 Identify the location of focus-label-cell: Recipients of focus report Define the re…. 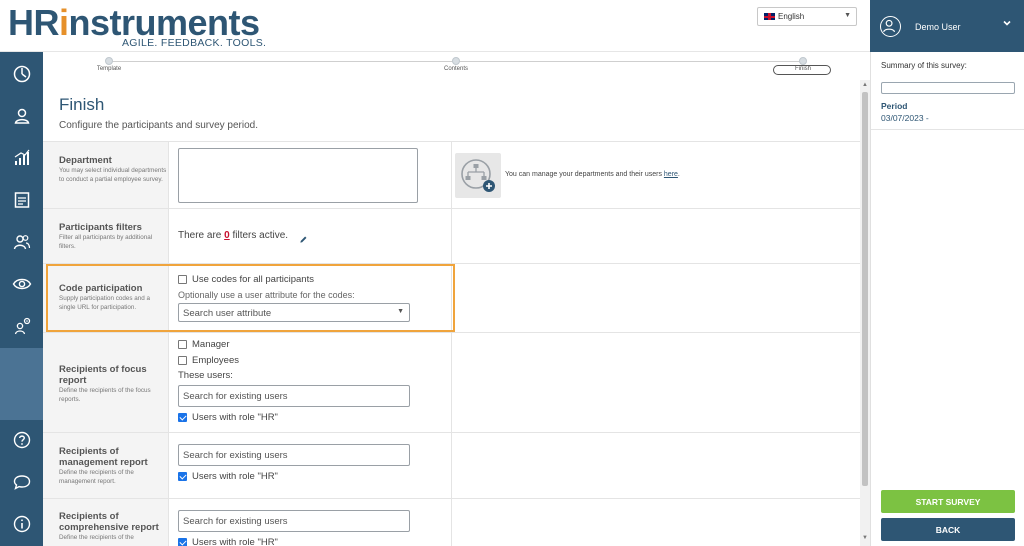
(105, 382).